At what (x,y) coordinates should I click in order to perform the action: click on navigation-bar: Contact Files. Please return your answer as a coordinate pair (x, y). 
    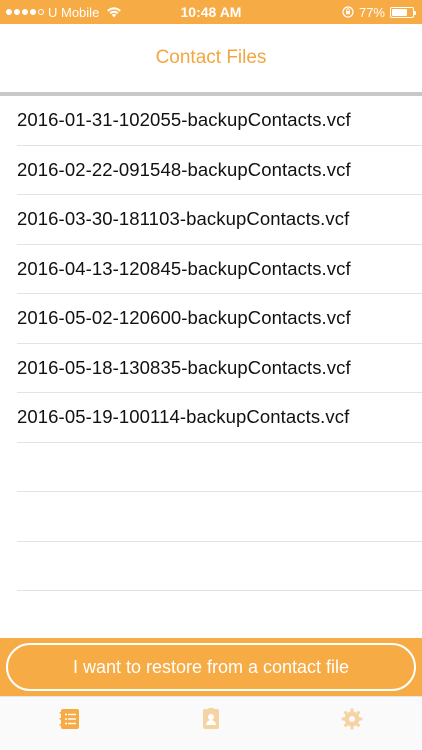
    Looking at the image, I should click on (211, 58).